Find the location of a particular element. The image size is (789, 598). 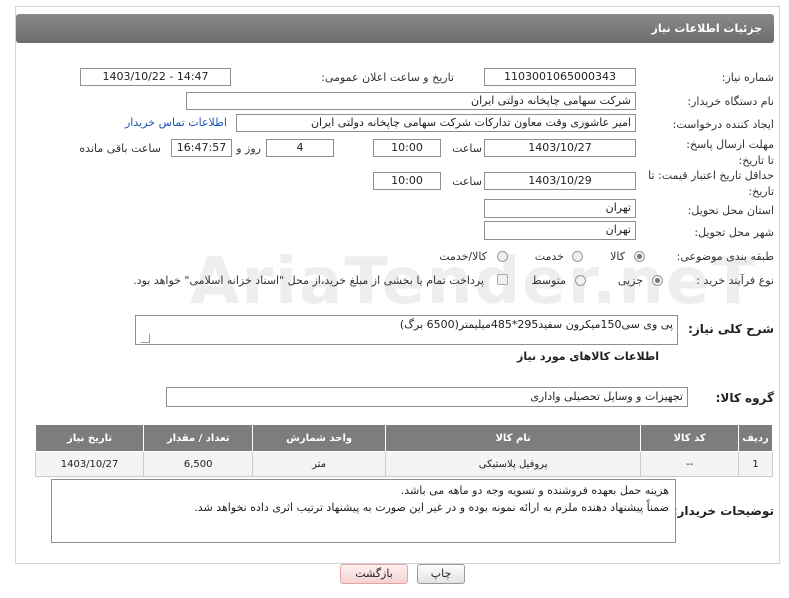

category-radio-goods is located at coordinates (639, 256).